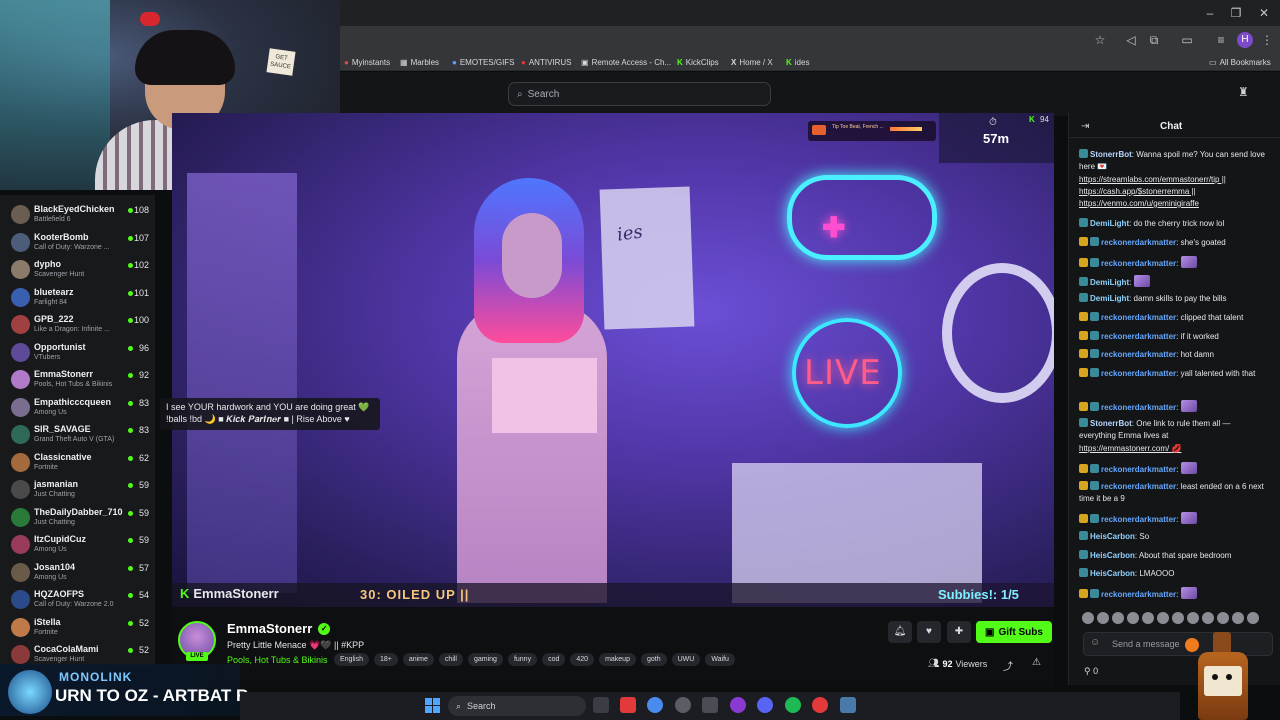  Describe the element at coordinates (450, 659) in the screenshot. I see `stream-tag: chill` at that location.